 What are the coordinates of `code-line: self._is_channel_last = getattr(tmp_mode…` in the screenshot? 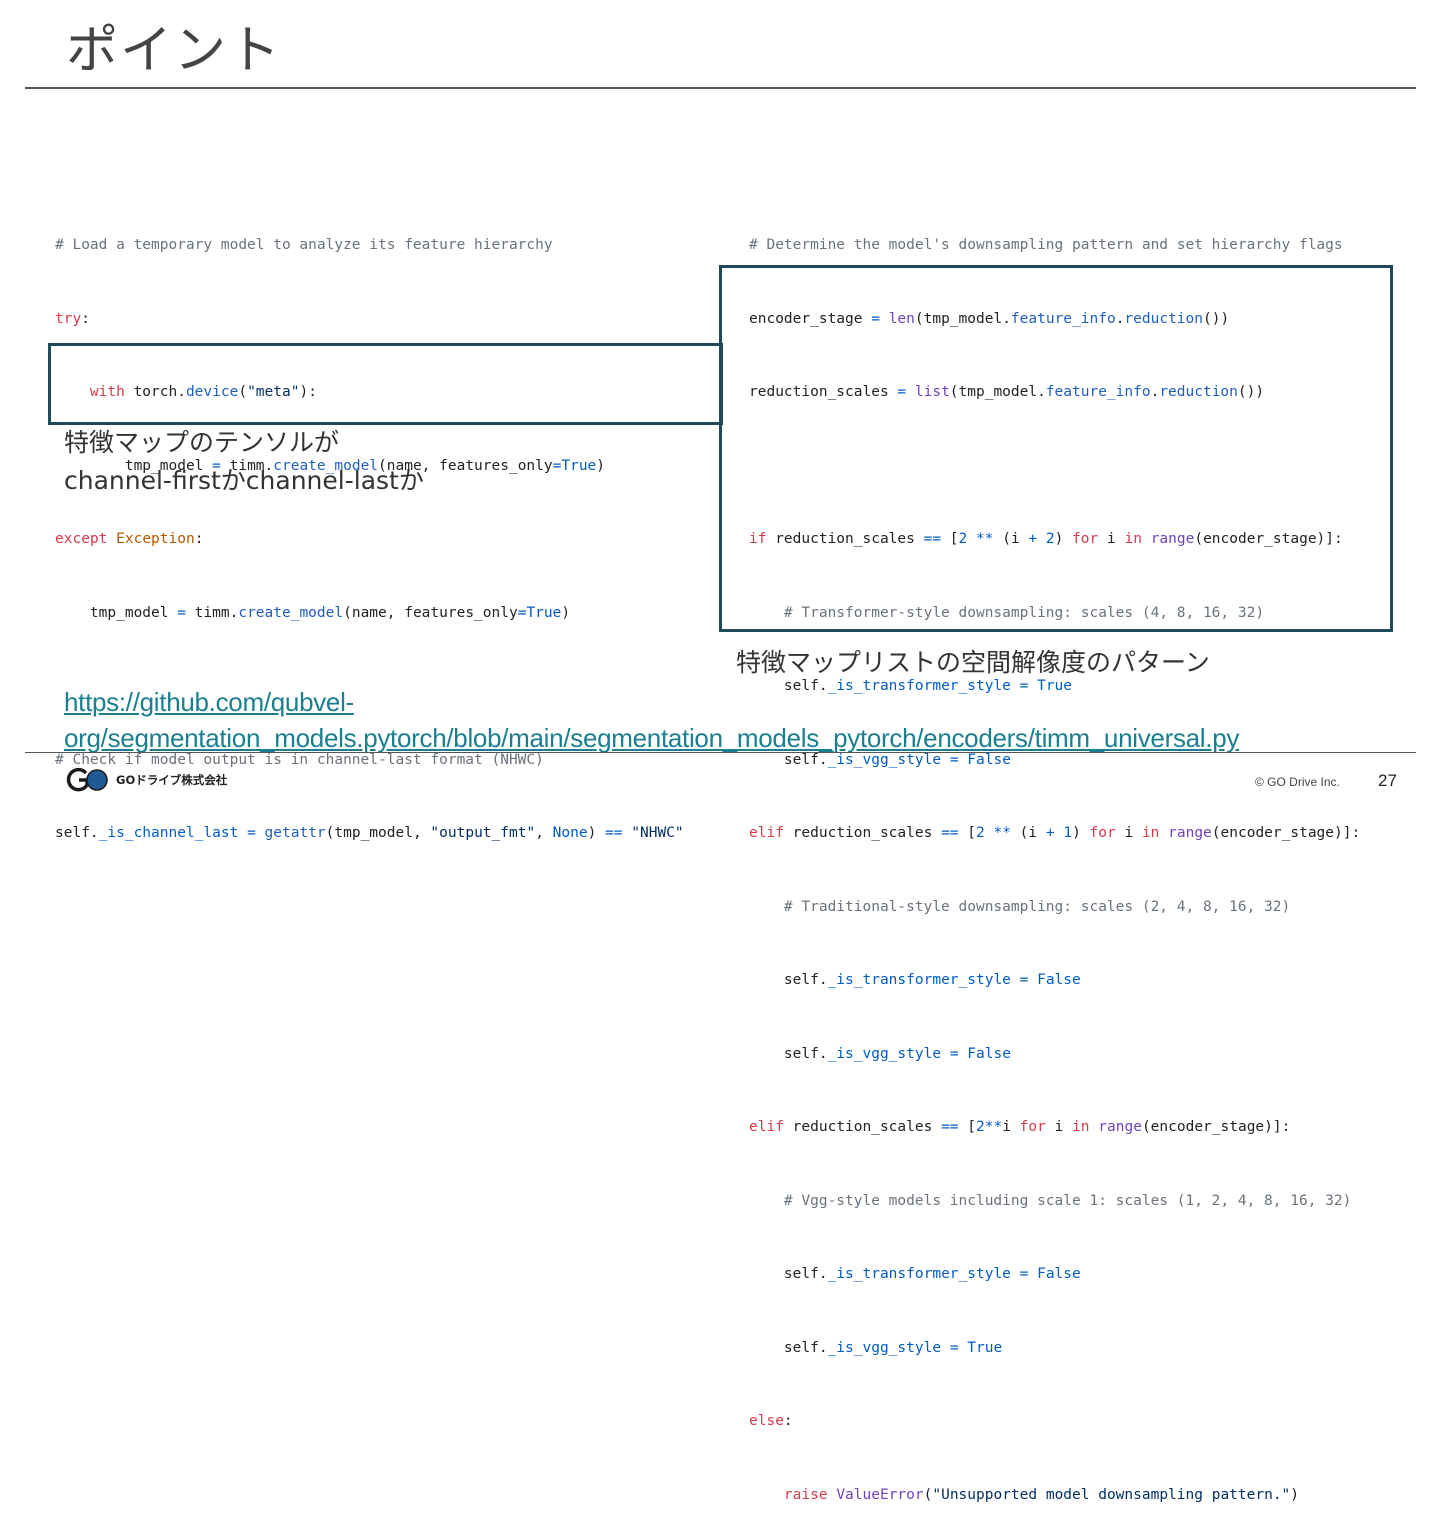 It's located at (369, 833).